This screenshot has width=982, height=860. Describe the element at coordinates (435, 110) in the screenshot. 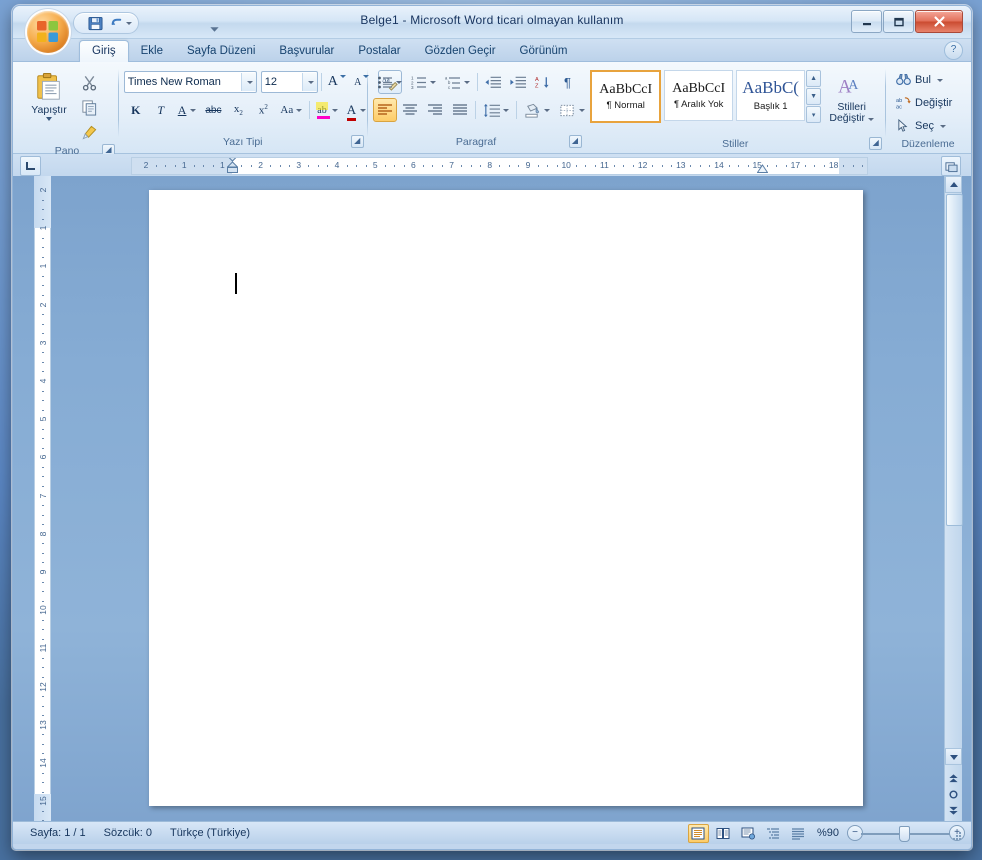

I see `align-right-button` at that location.